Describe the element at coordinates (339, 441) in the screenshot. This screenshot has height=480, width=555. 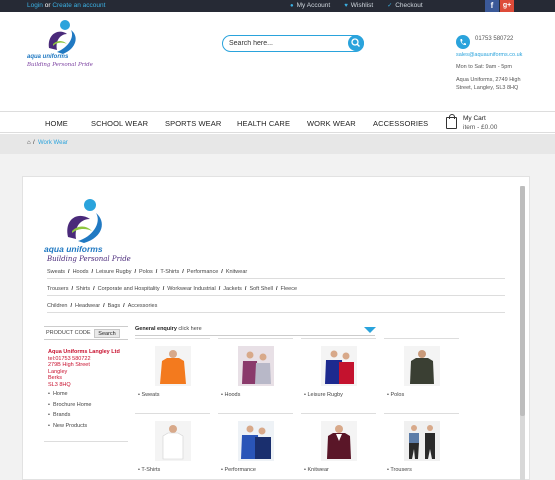
I see `knitwear-photo-icon` at that location.